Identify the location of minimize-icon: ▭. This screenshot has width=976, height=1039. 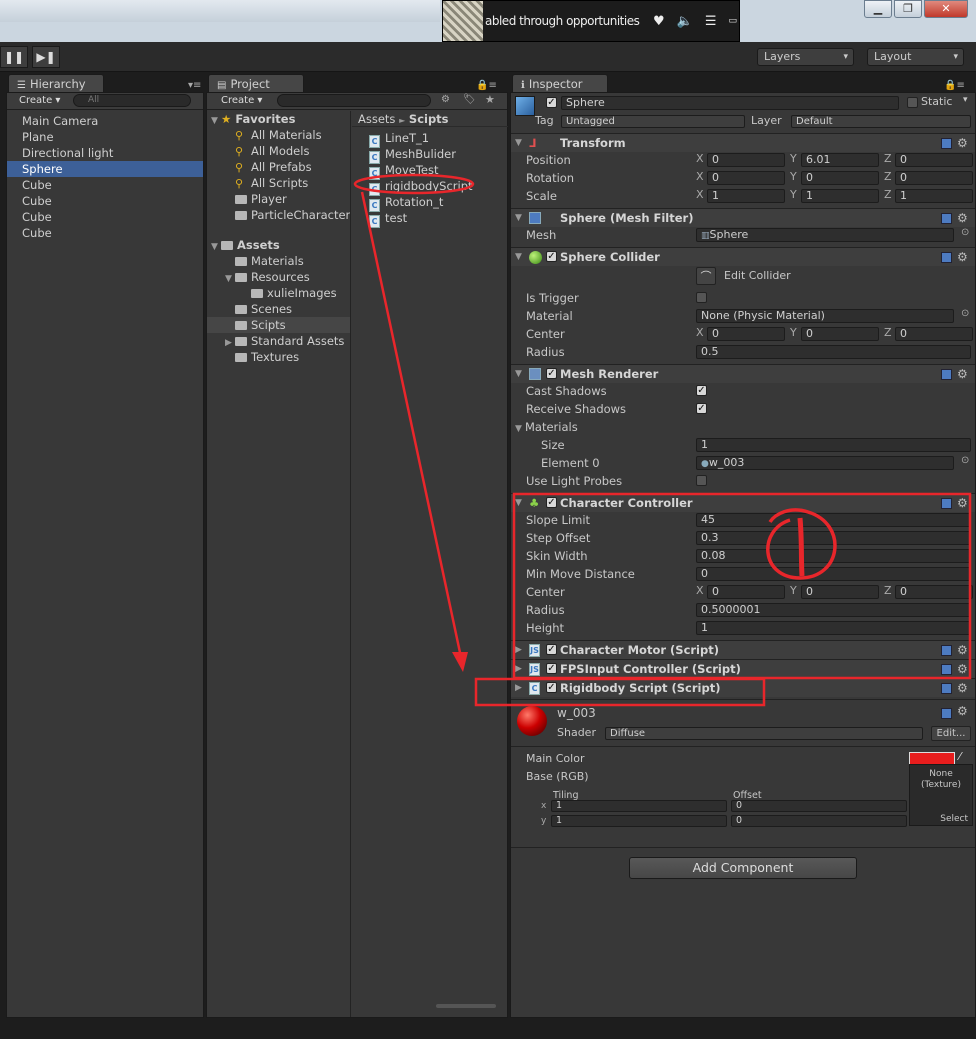
(733, 21).